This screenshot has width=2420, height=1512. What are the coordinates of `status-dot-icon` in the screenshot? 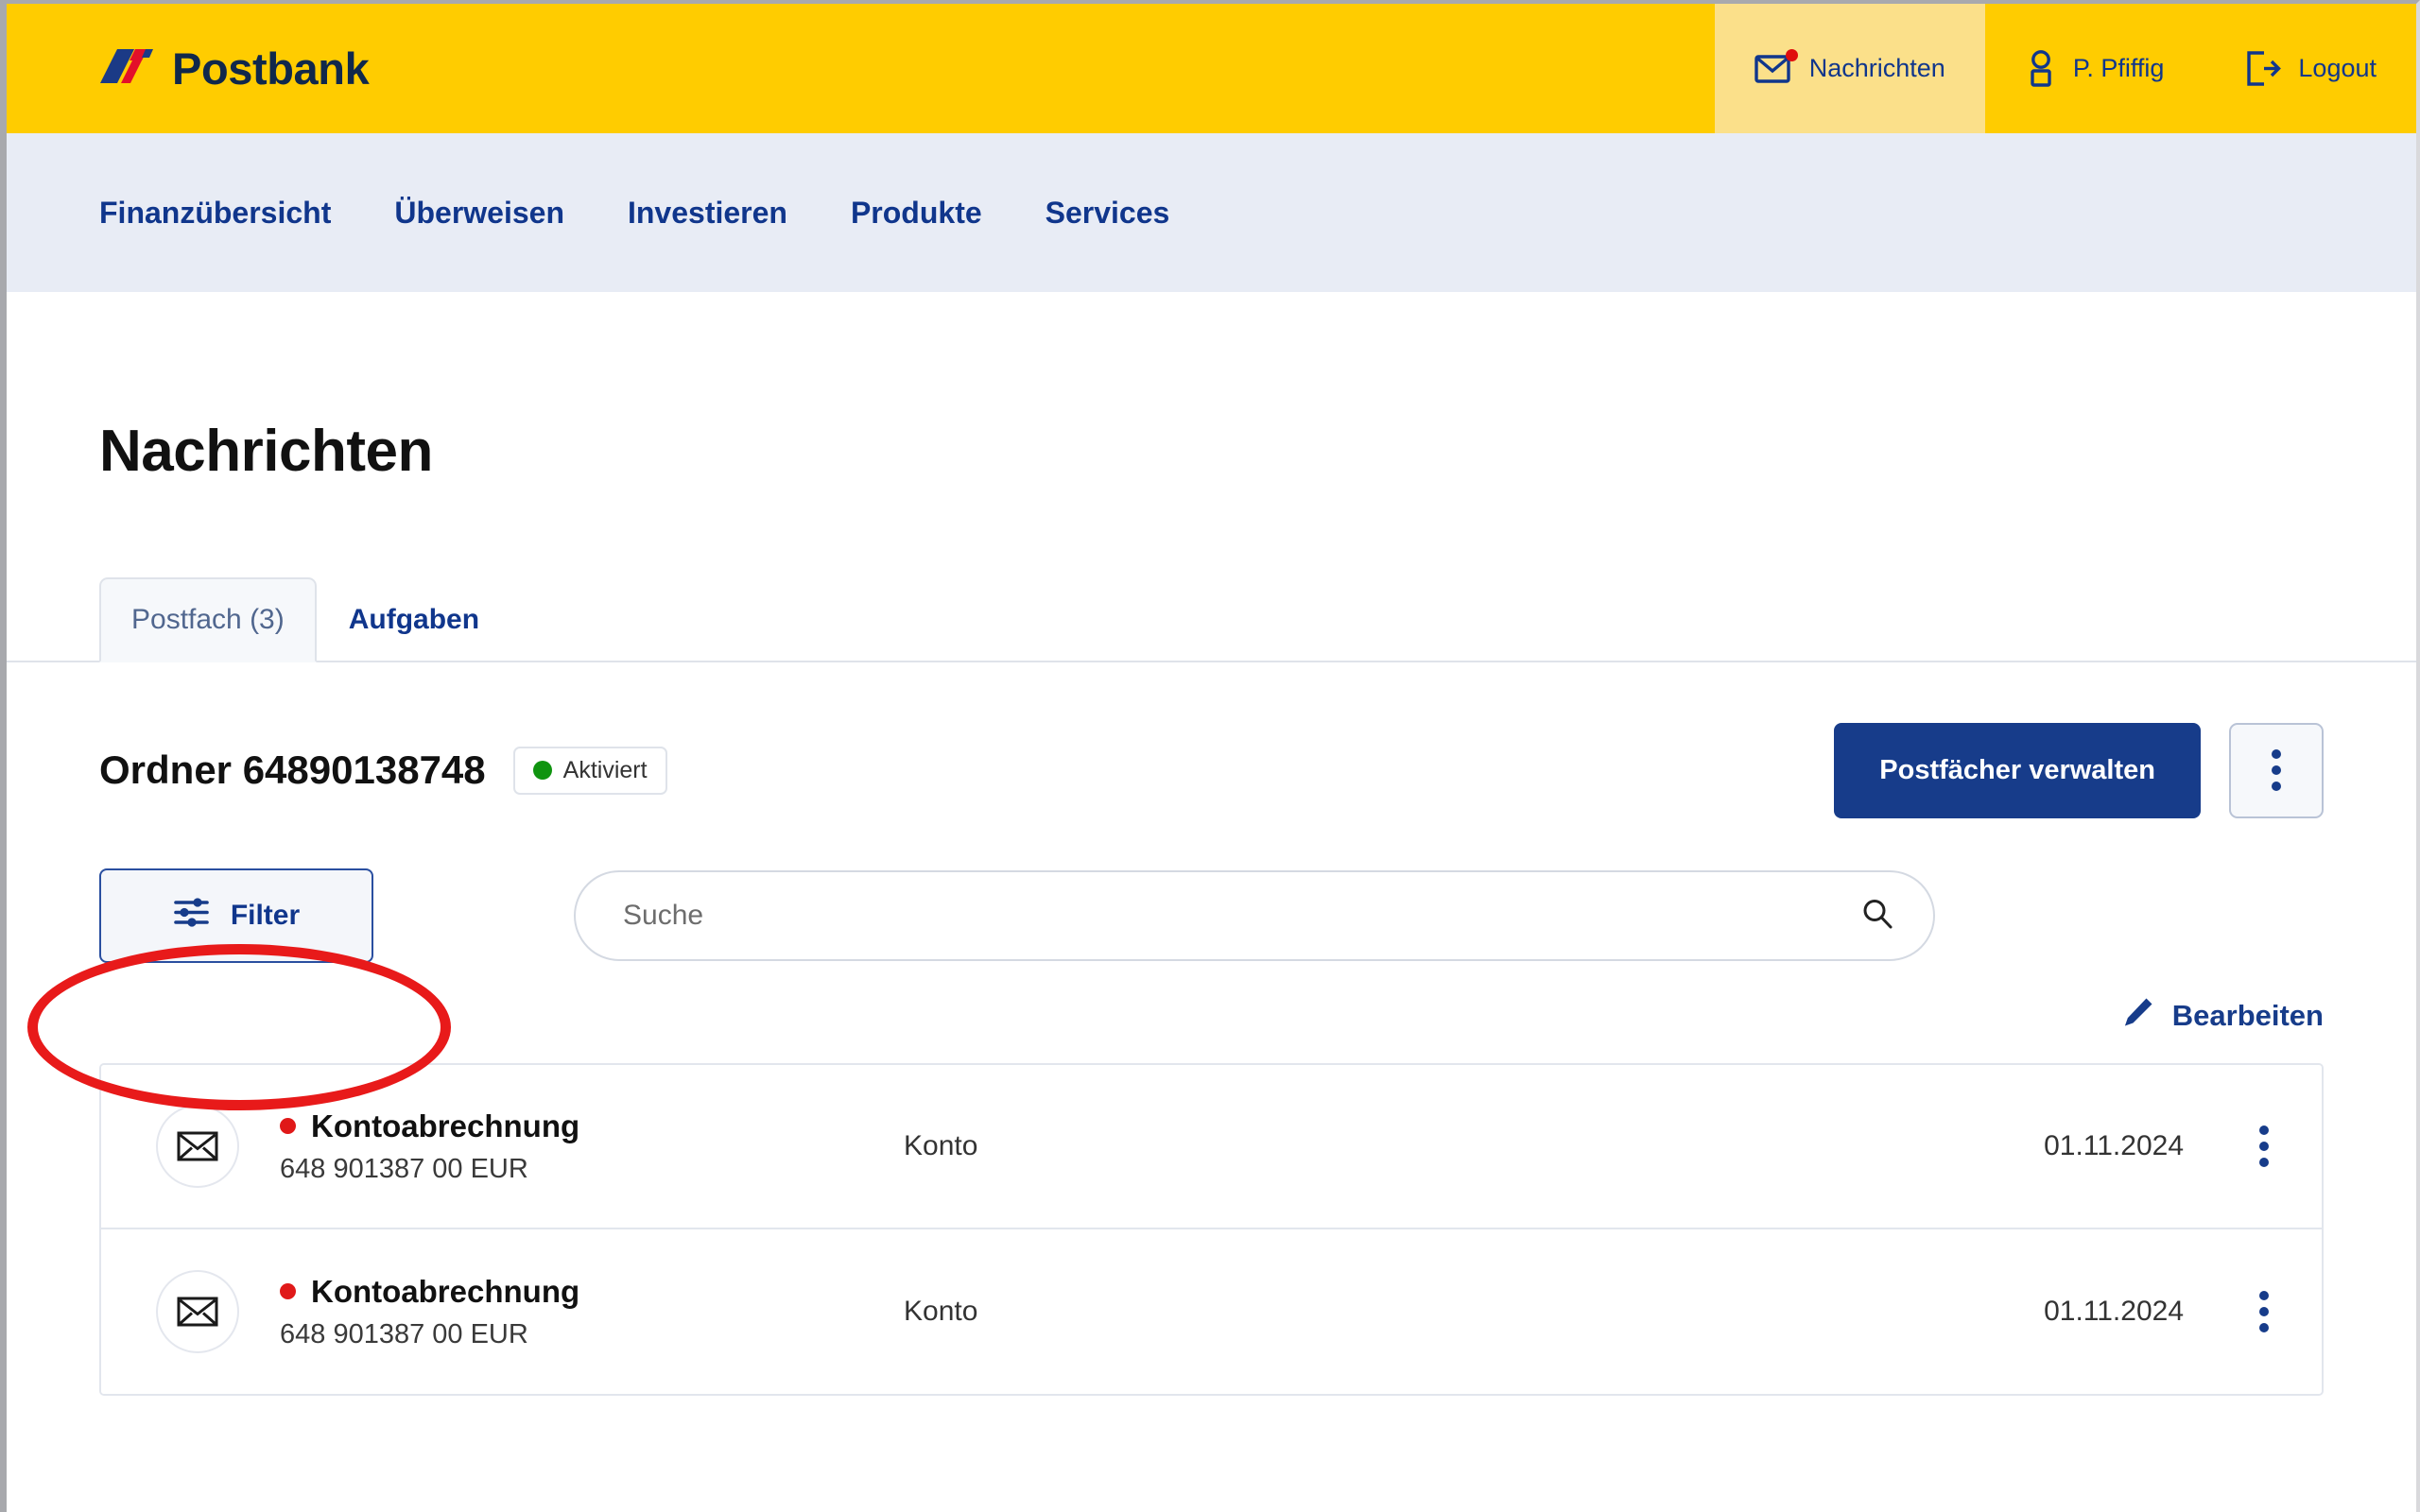 It's located at (542, 770).